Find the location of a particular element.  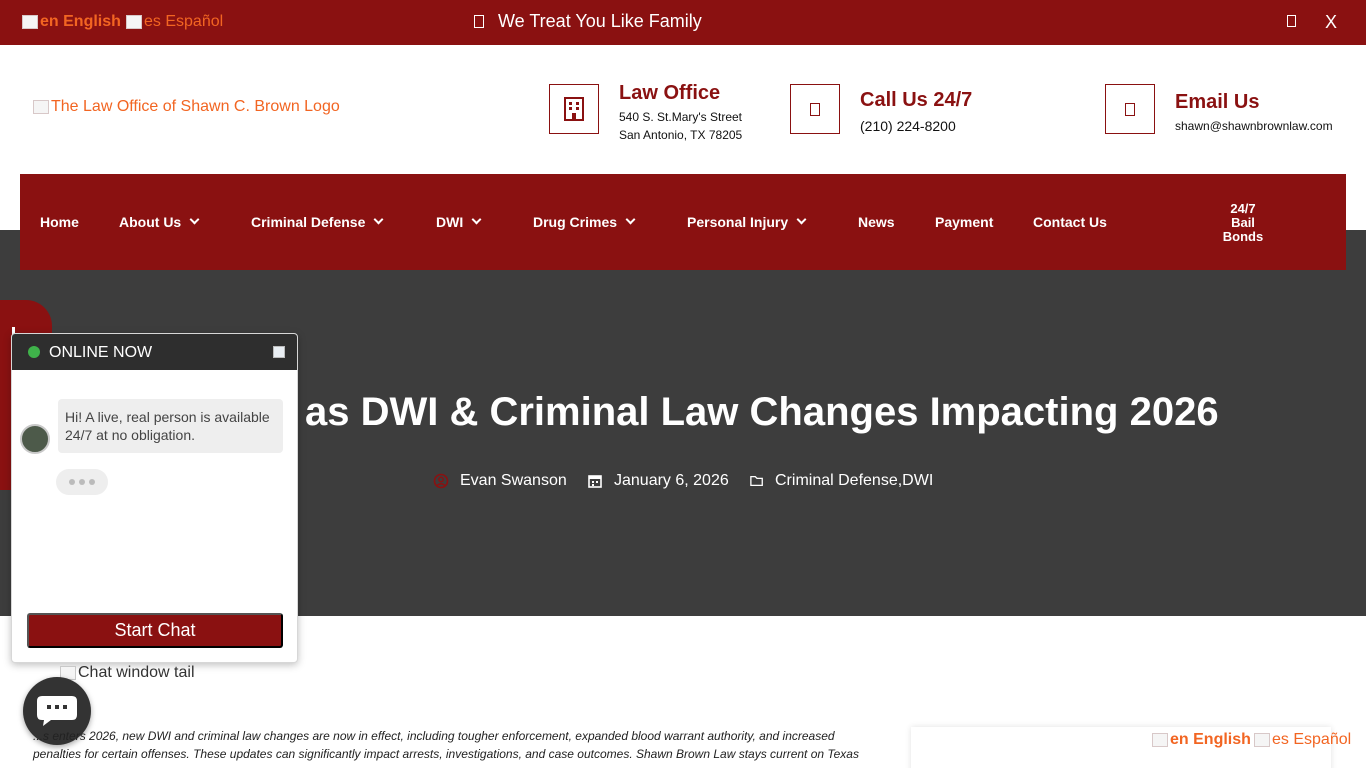

language-spanish-link-bottom: es Español is located at coordinates (1302, 740).